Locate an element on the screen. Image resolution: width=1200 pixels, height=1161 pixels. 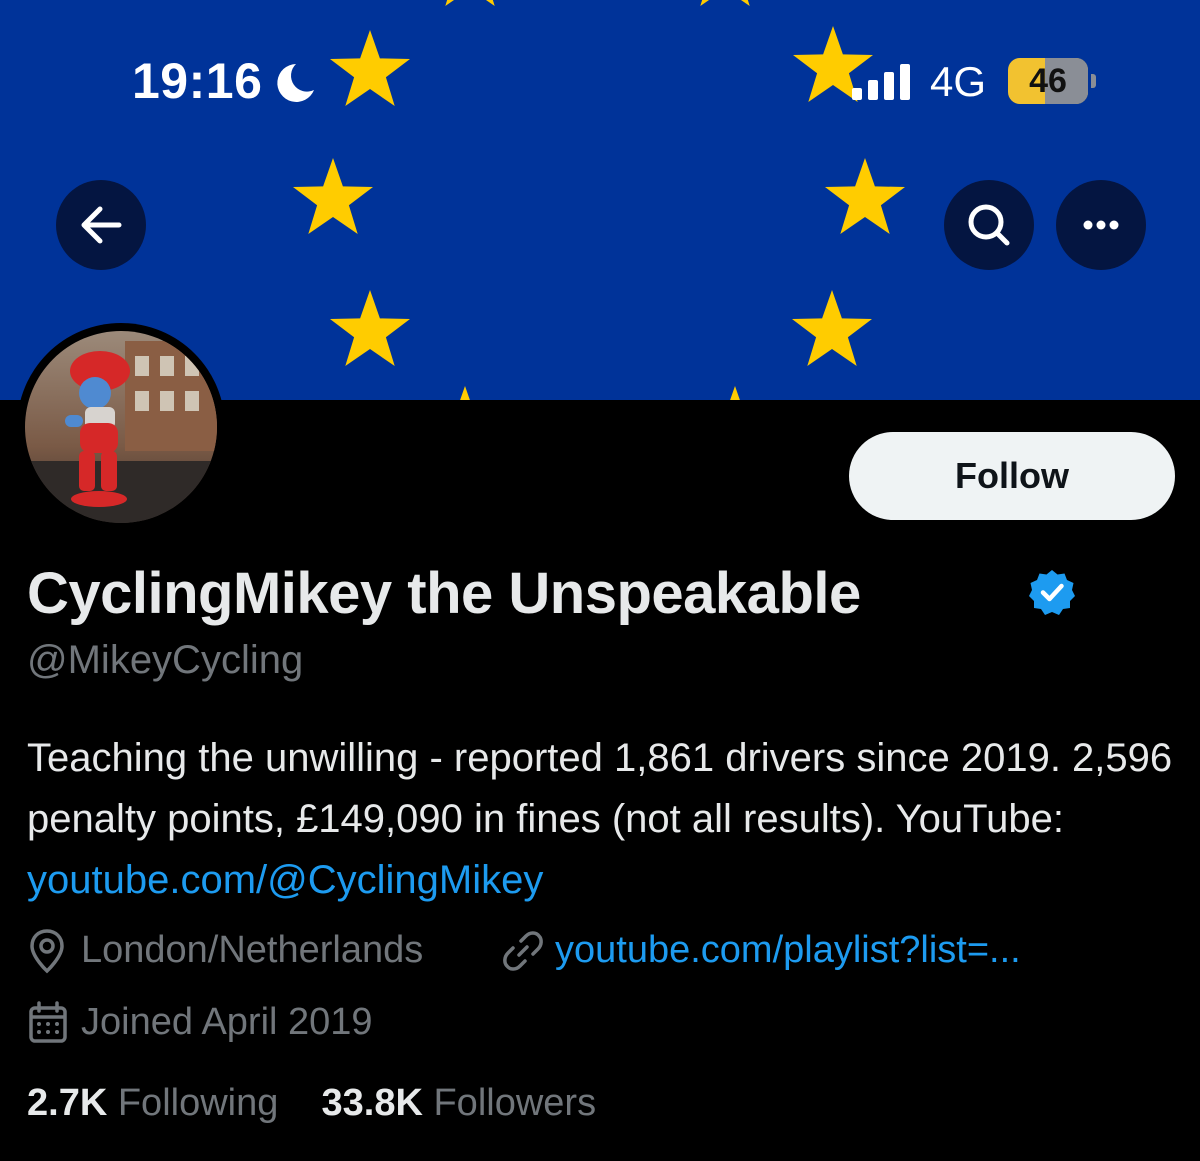
status-time: 19:16 is located at coordinates (197, 81).